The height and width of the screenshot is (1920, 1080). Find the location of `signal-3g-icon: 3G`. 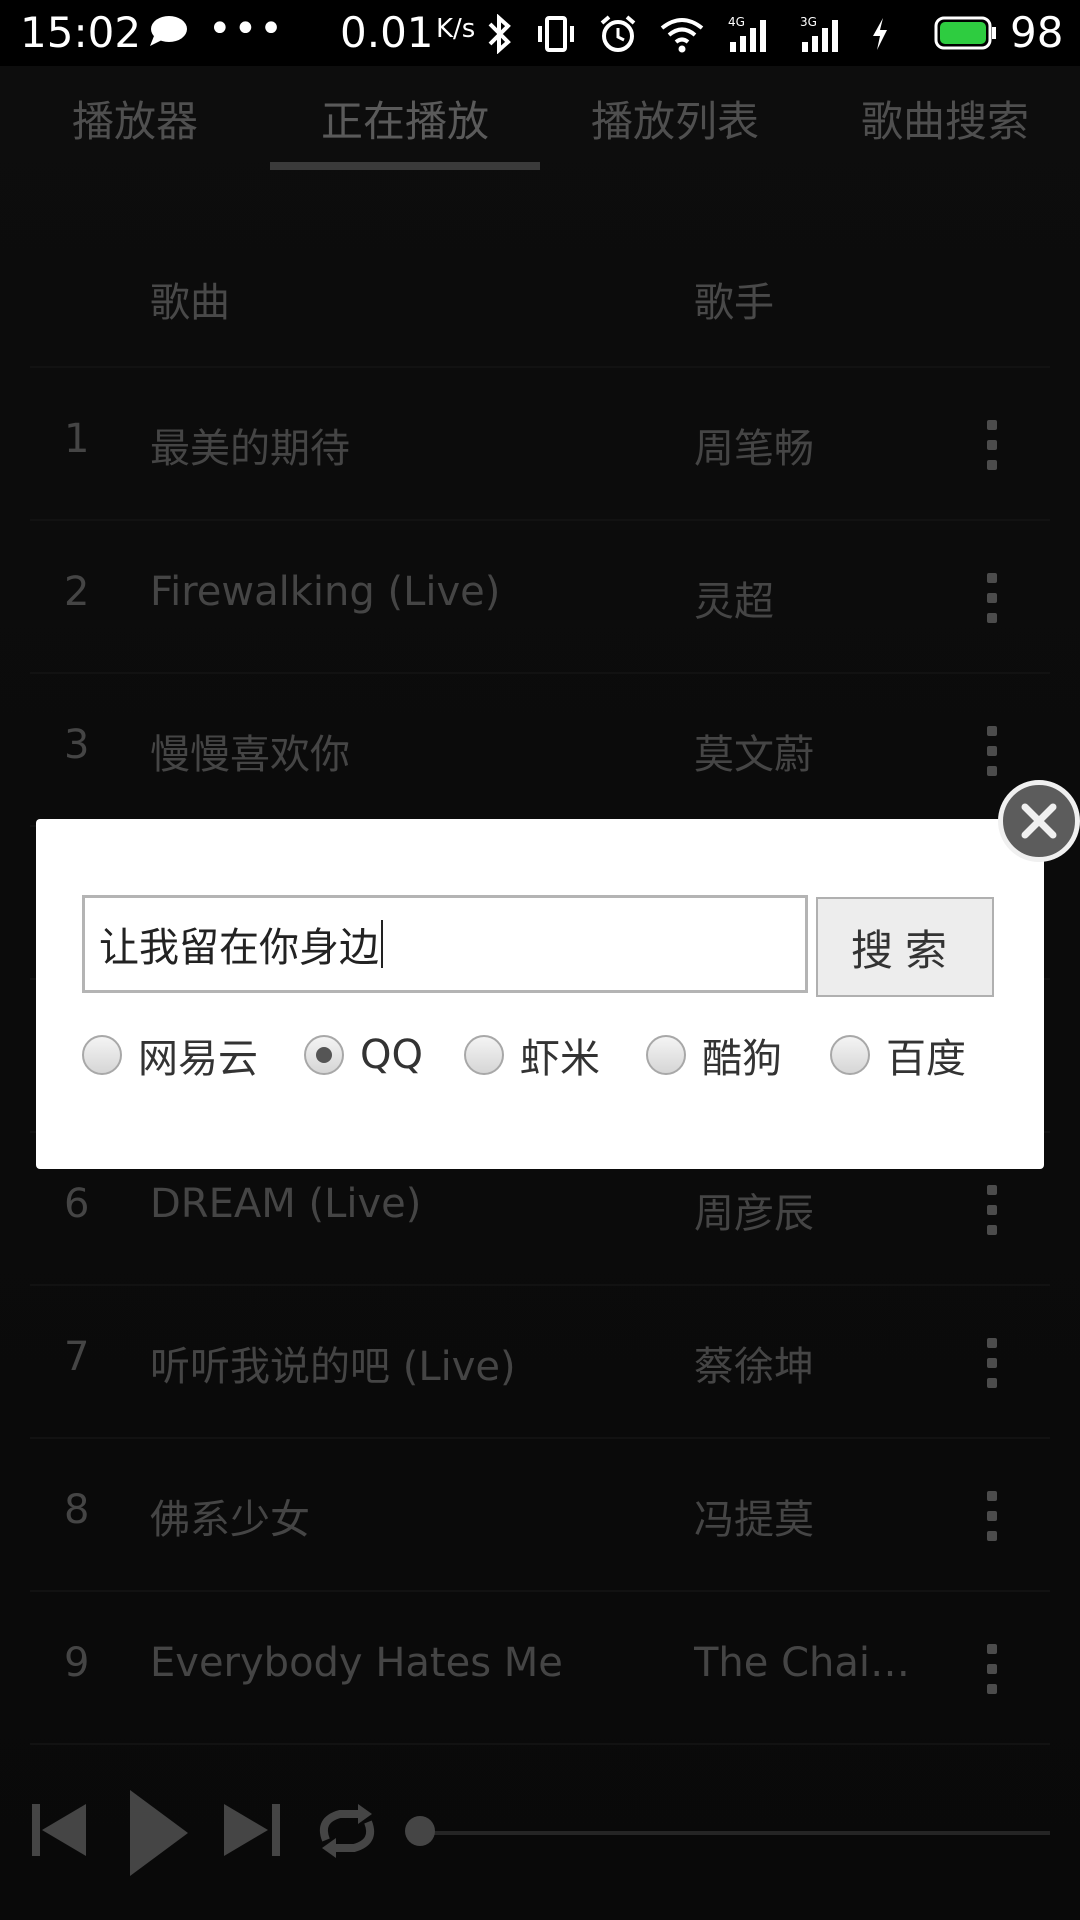

signal-3g-icon: 3G is located at coordinates (819, 33).